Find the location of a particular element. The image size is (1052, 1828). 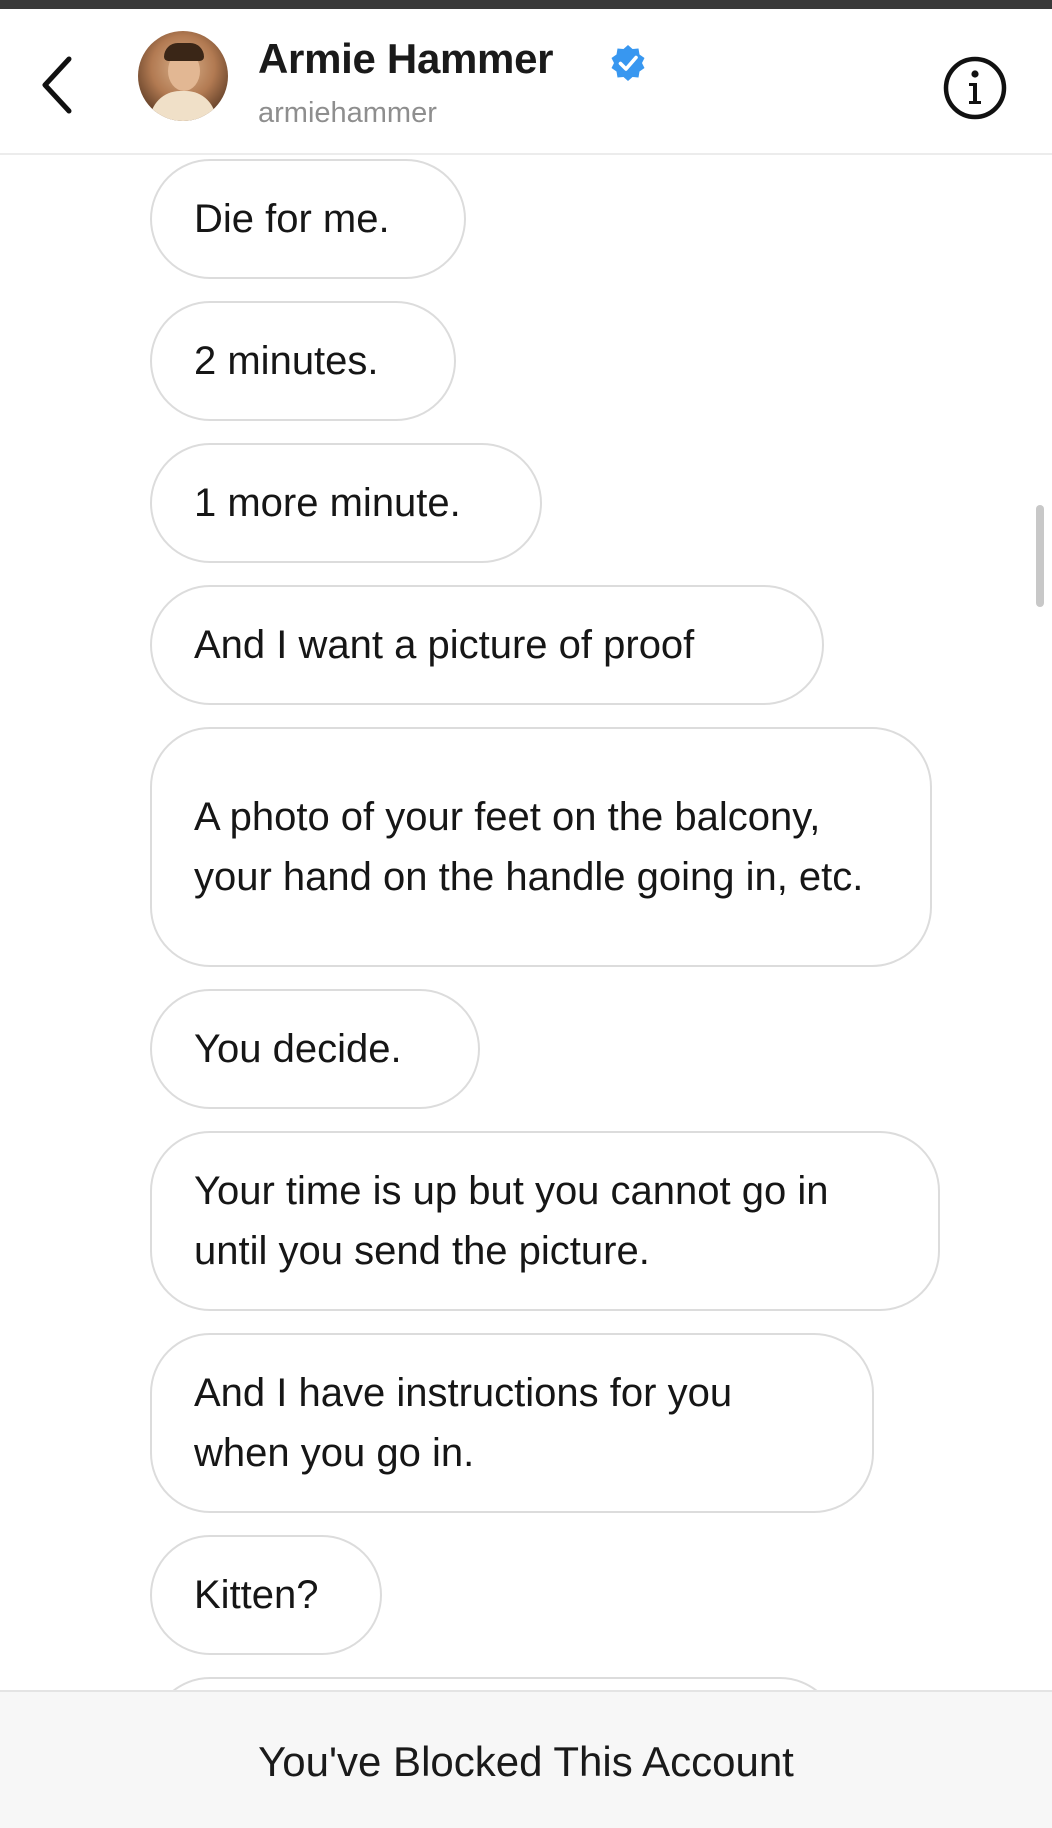

chat-header: Armie Hammer armiehammer is located at coordinates (526, 82).